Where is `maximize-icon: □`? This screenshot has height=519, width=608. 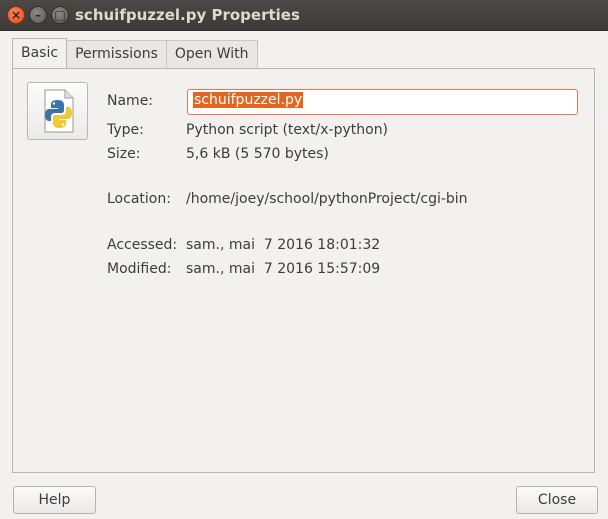
maximize-icon: □ is located at coordinates (60, 15).